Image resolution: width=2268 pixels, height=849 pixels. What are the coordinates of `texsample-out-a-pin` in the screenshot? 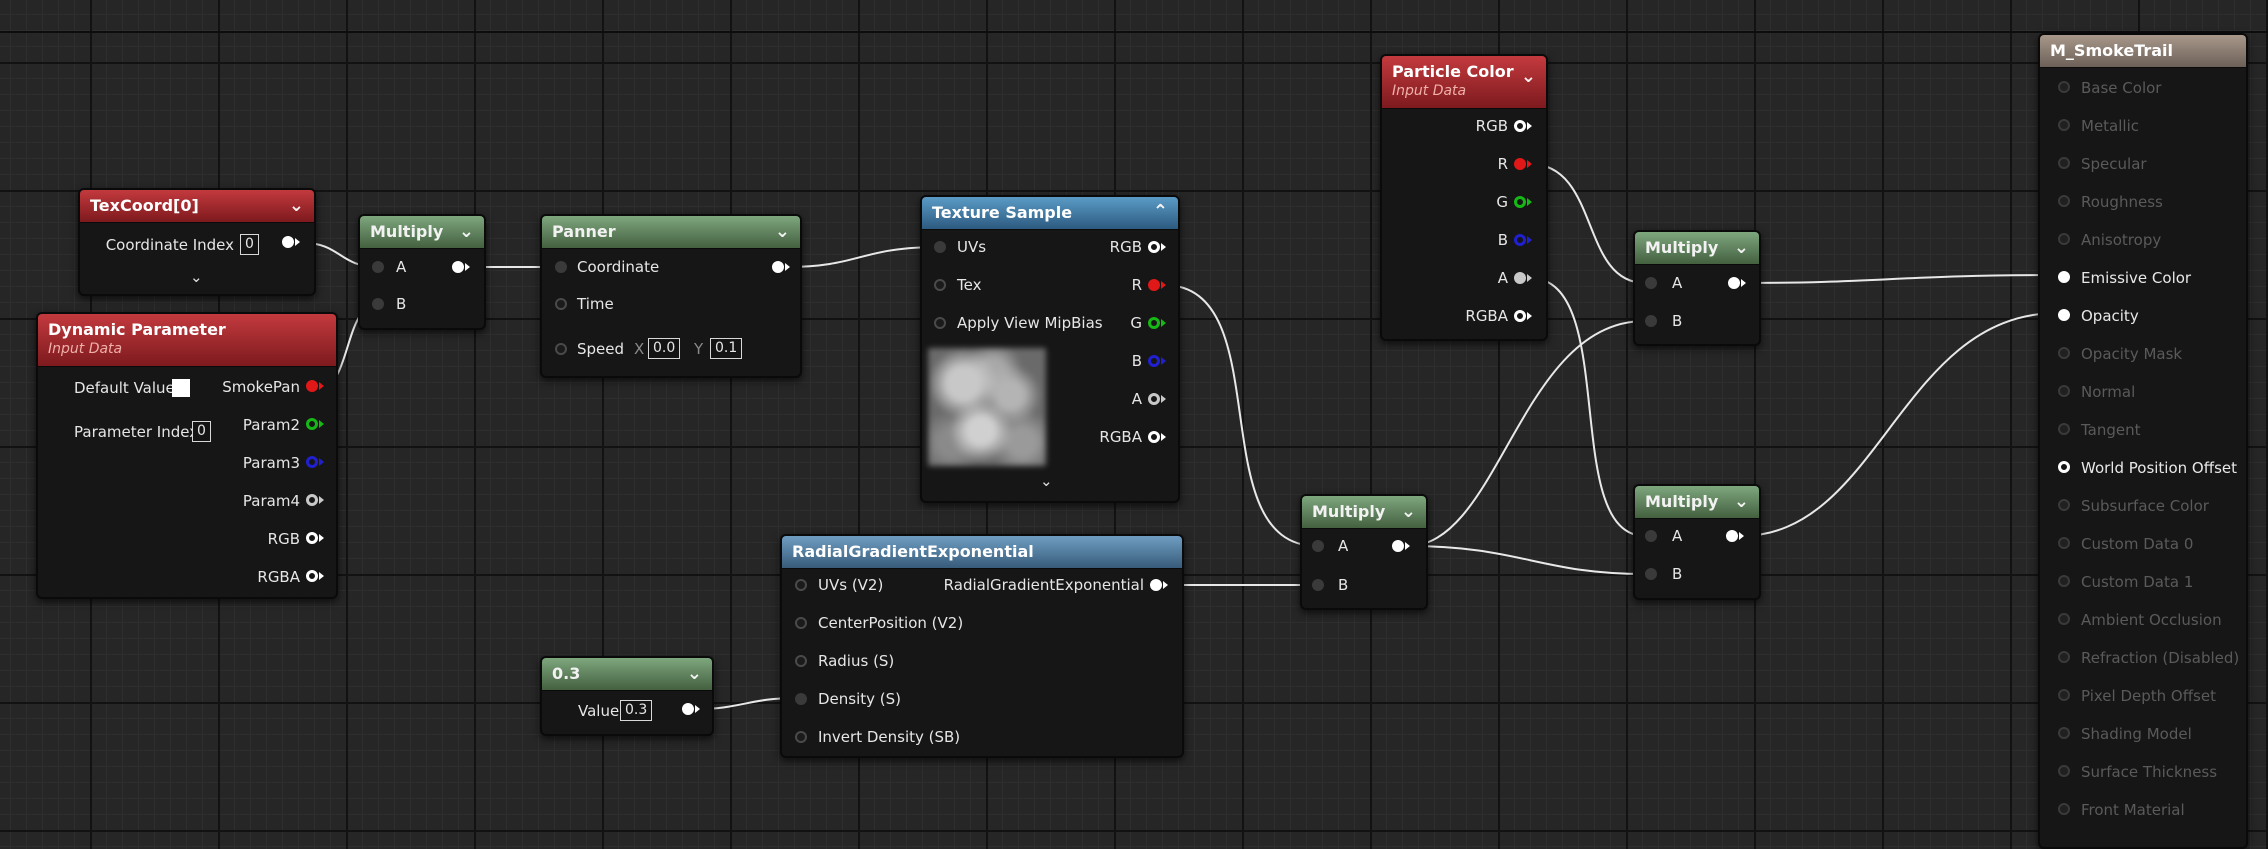 It's located at (1154, 399).